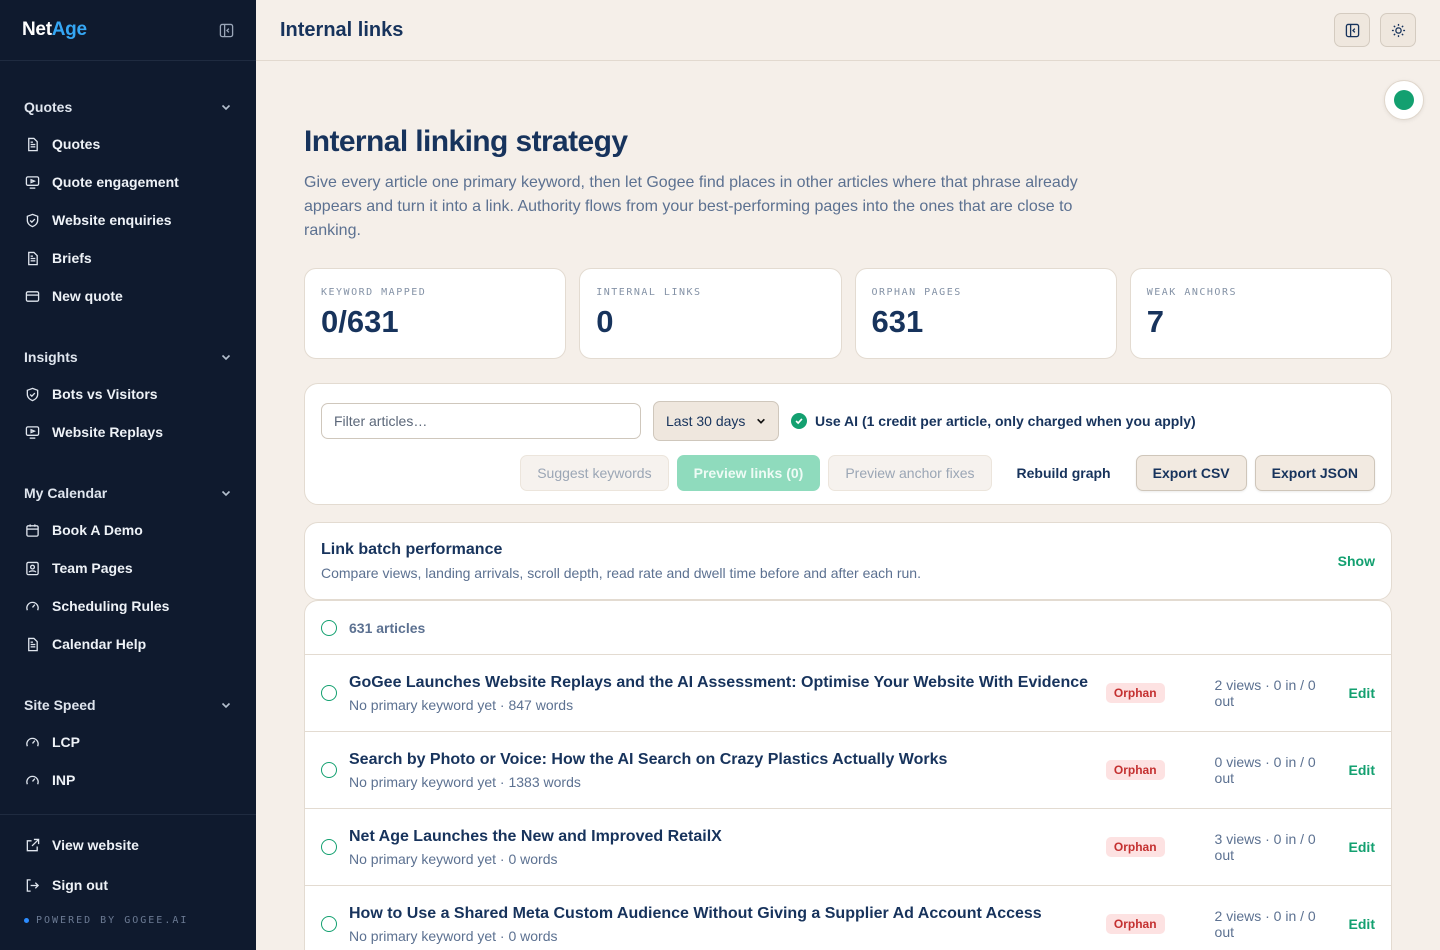 The image size is (1440, 950). Describe the element at coordinates (848, 628) in the screenshot. I see `article-list-header: 631 articles` at that location.